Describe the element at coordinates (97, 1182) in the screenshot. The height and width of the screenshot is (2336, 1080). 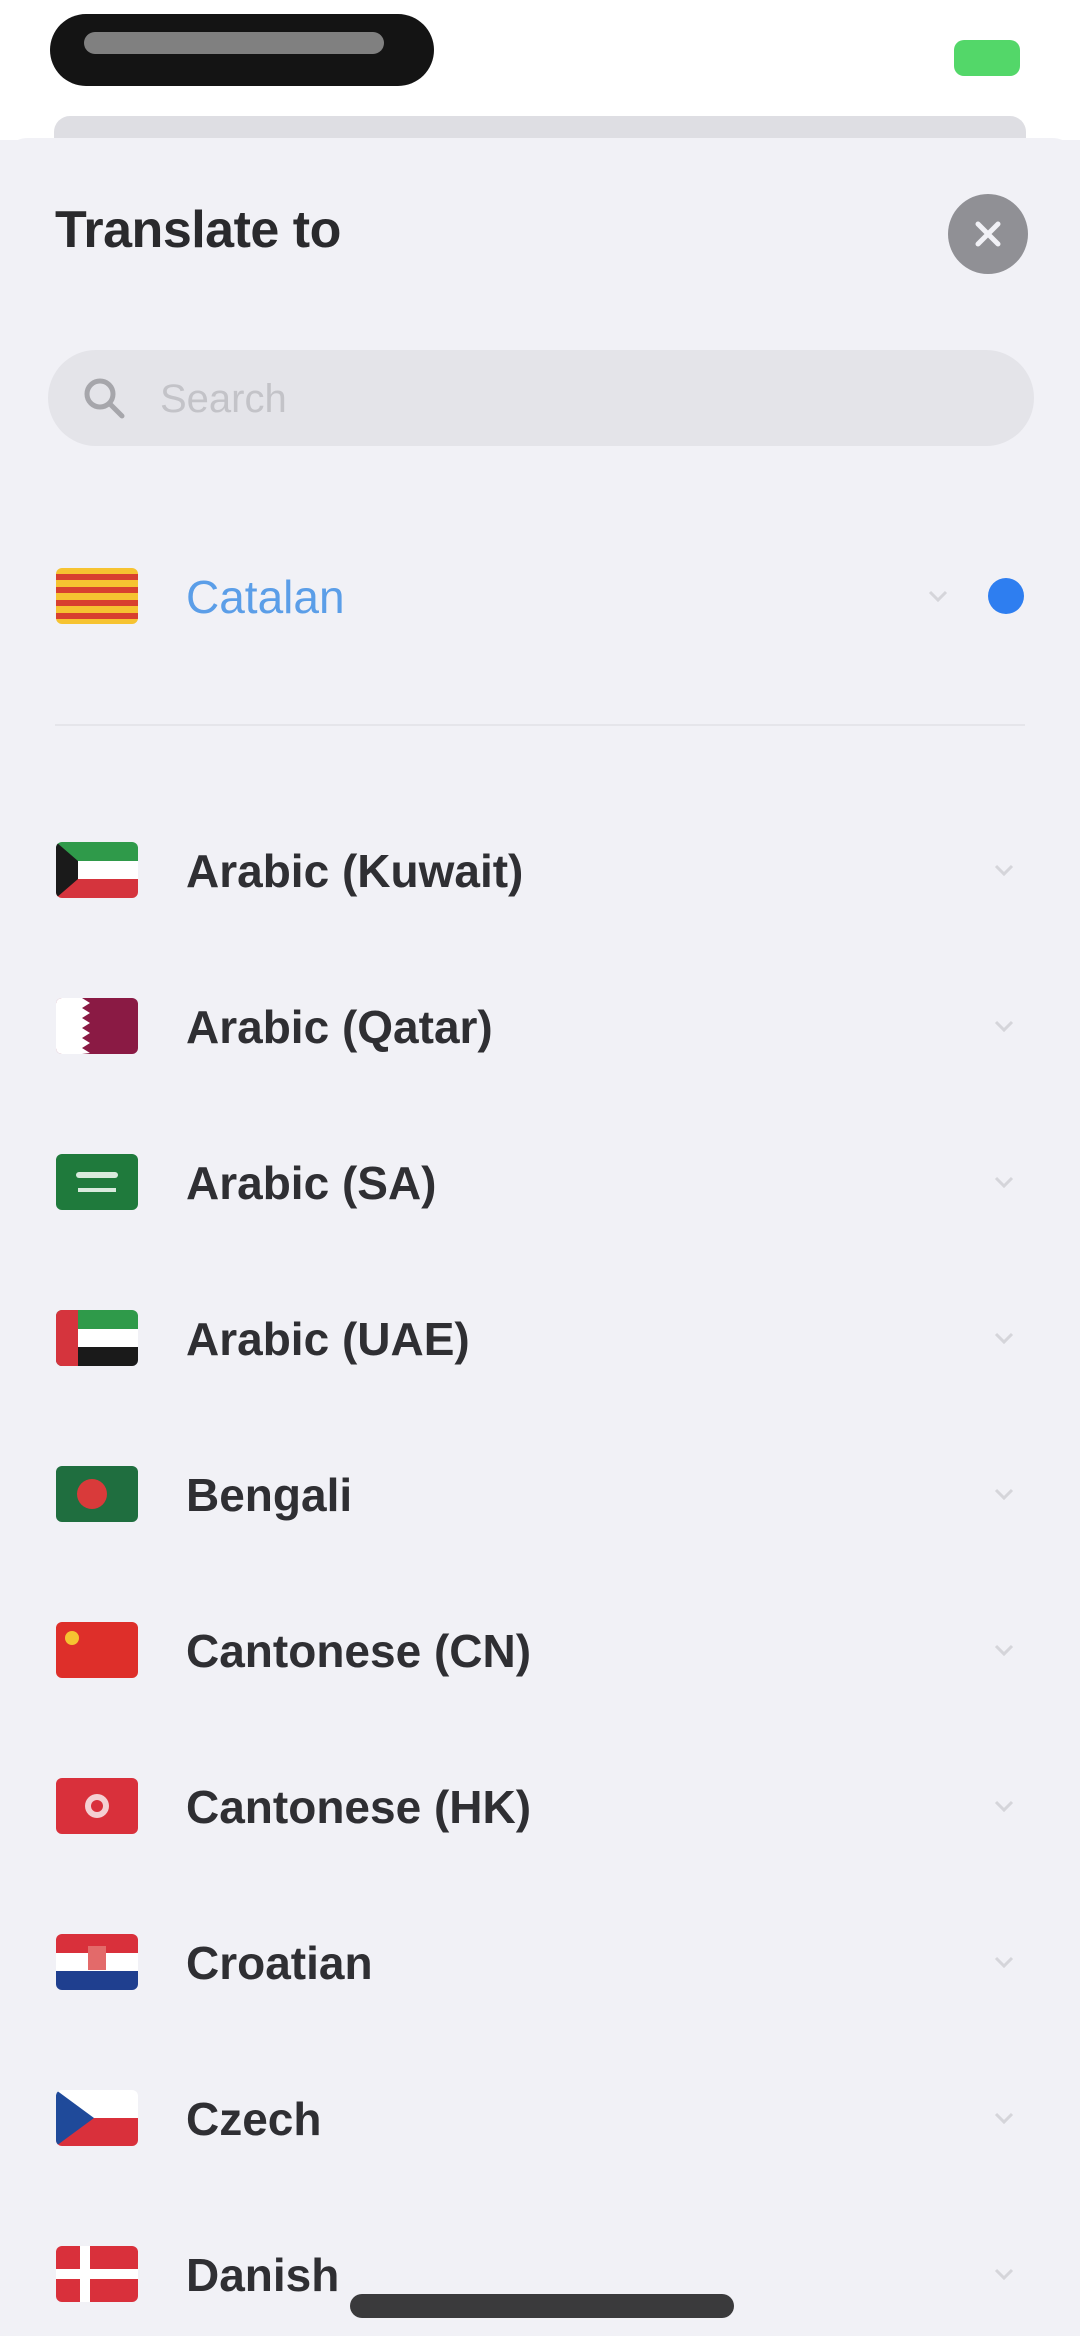
I see `flag-saudi-arabia-icon` at that location.